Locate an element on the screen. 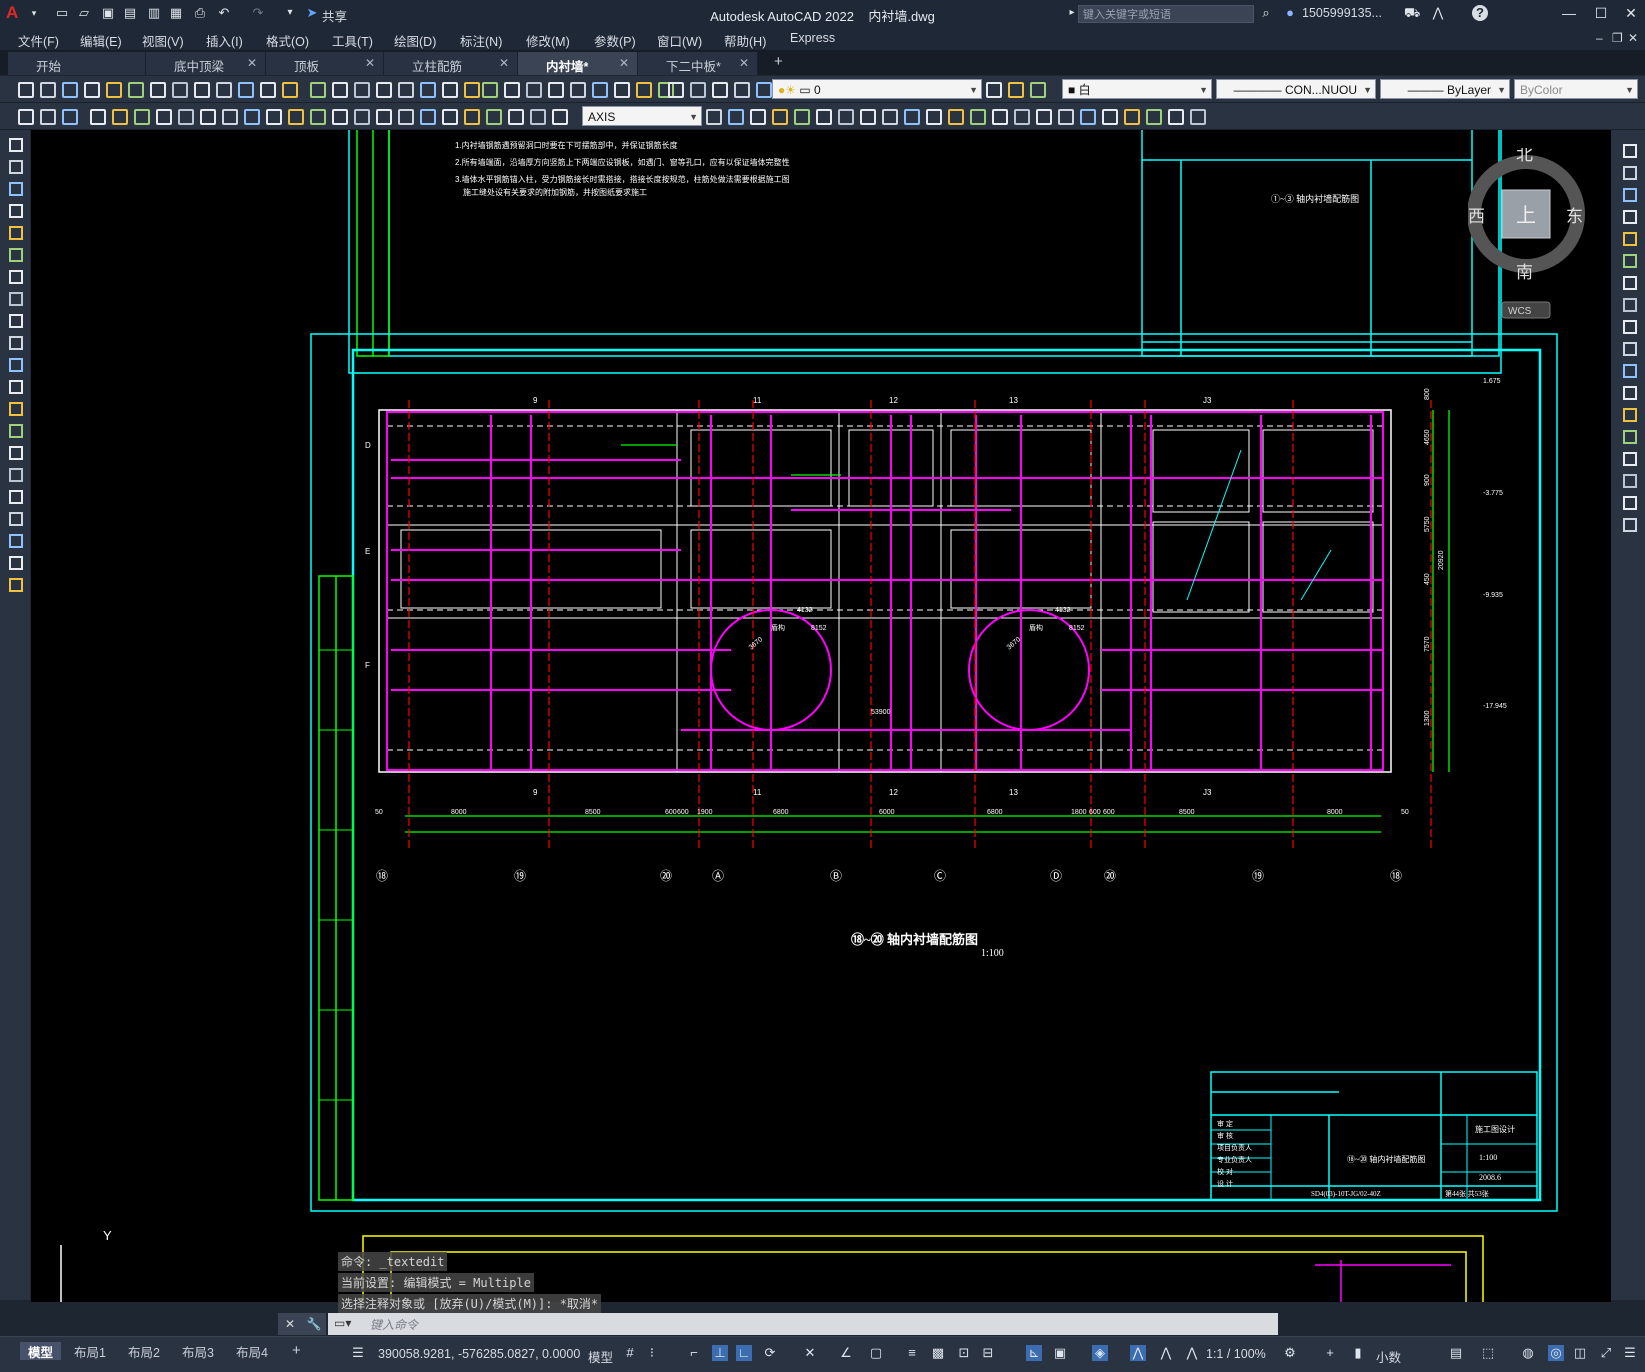 This screenshot has width=1645, height=1372. layer-dropdown: ●☀ ▭ 0 ▼ is located at coordinates (877, 89).